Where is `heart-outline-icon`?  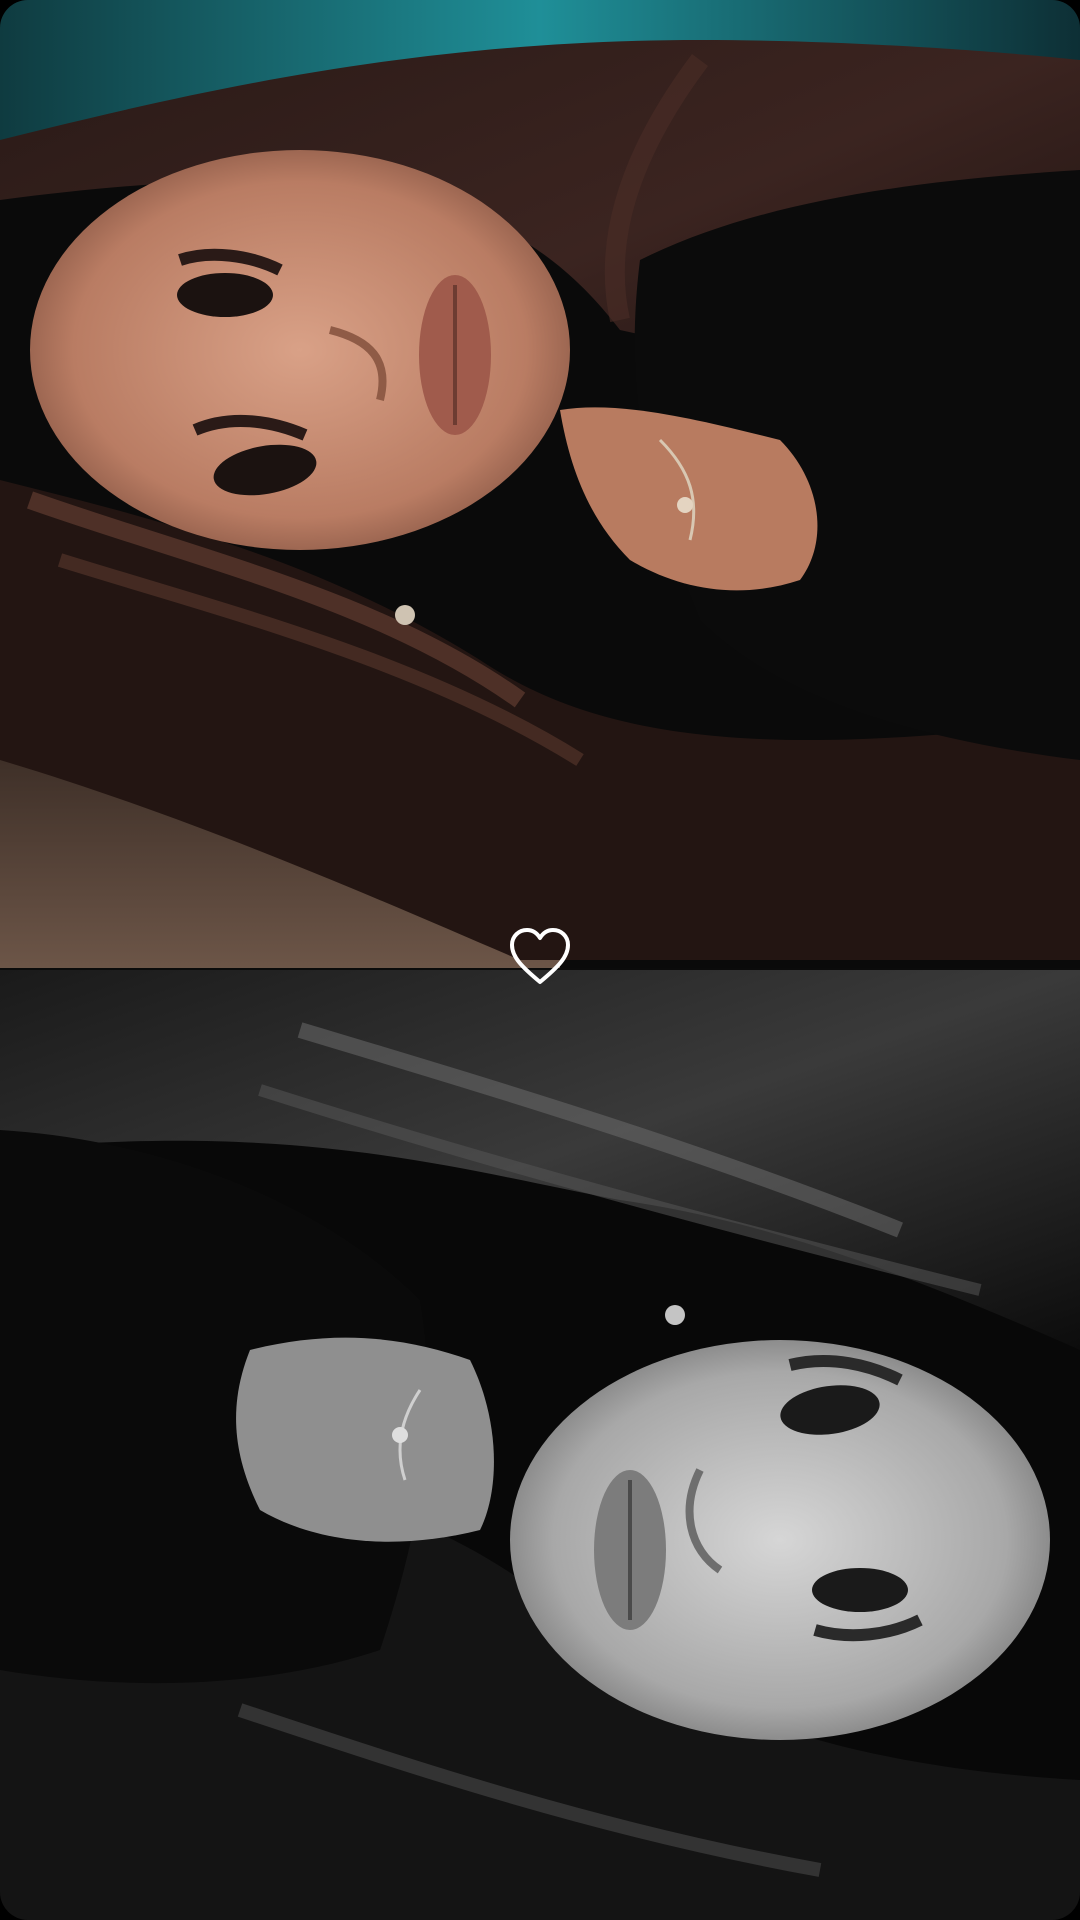 heart-outline-icon is located at coordinates (540, 956).